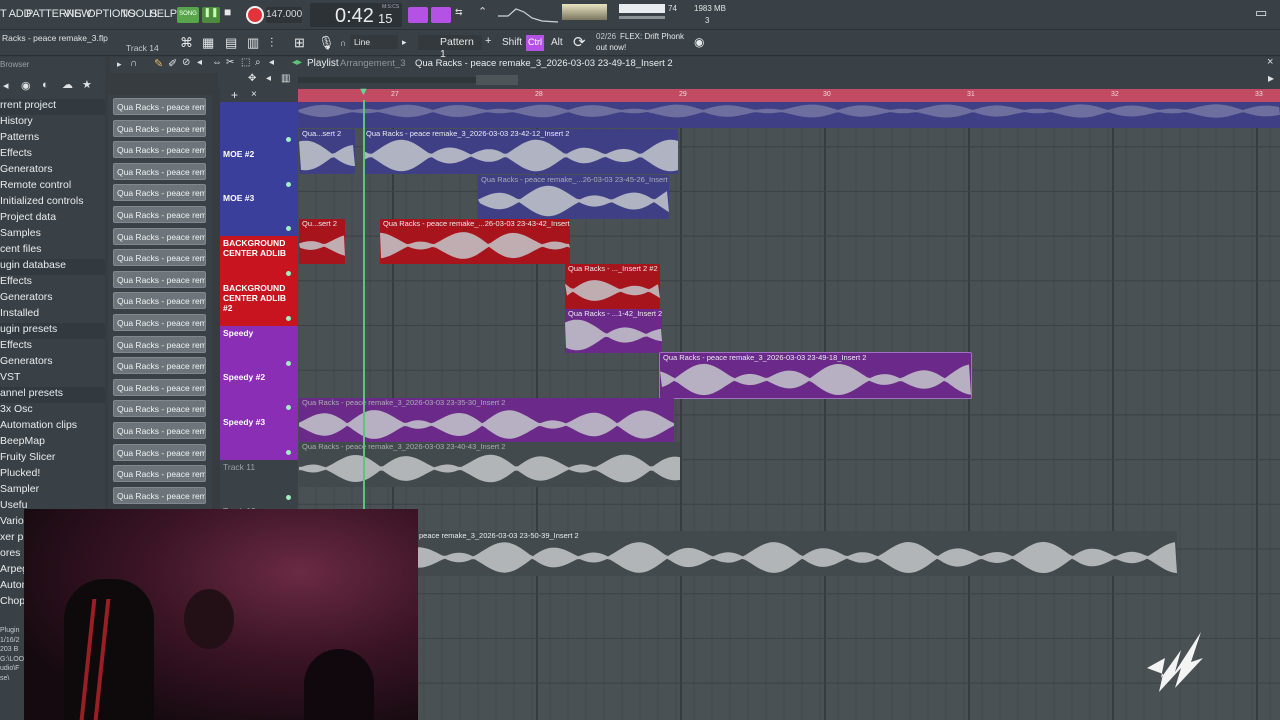 The height and width of the screenshot is (720, 1280). I want to click on playlist-tool-icon: ⌘, so click(186, 43).